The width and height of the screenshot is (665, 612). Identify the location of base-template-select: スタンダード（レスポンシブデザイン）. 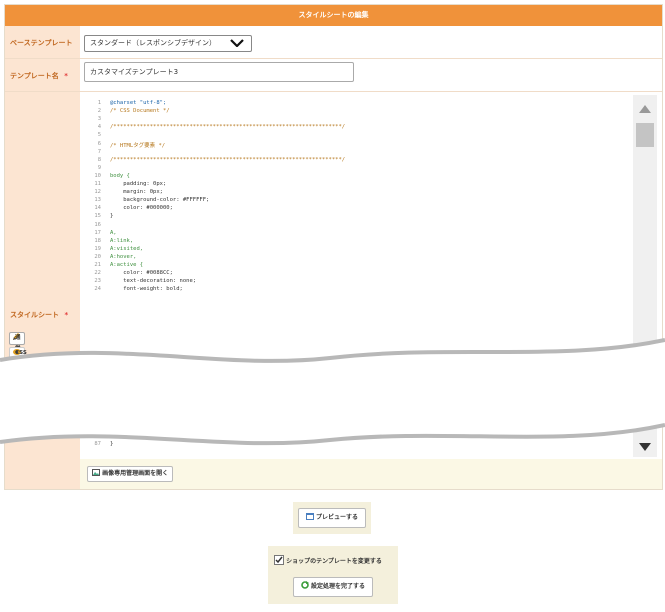
(168, 43).